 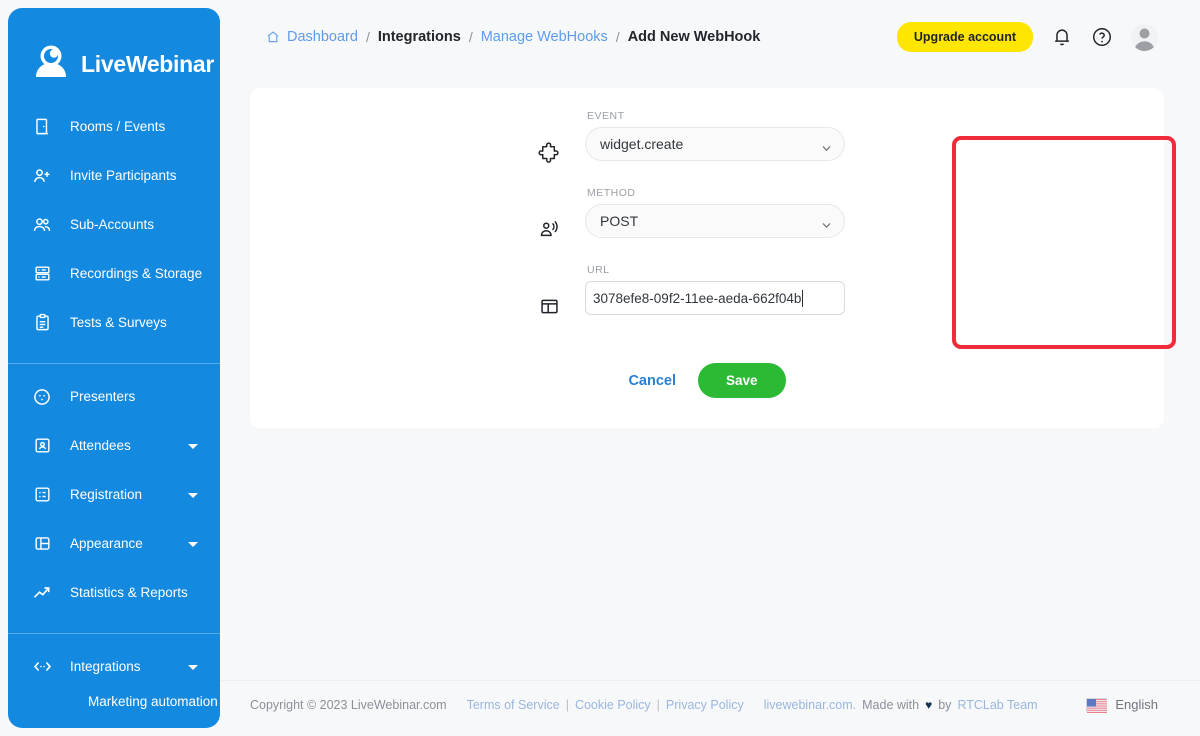 What do you see at coordinates (118, 322) in the screenshot?
I see `sidebar-item-label: Tests & Surveys` at bounding box center [118, 322].